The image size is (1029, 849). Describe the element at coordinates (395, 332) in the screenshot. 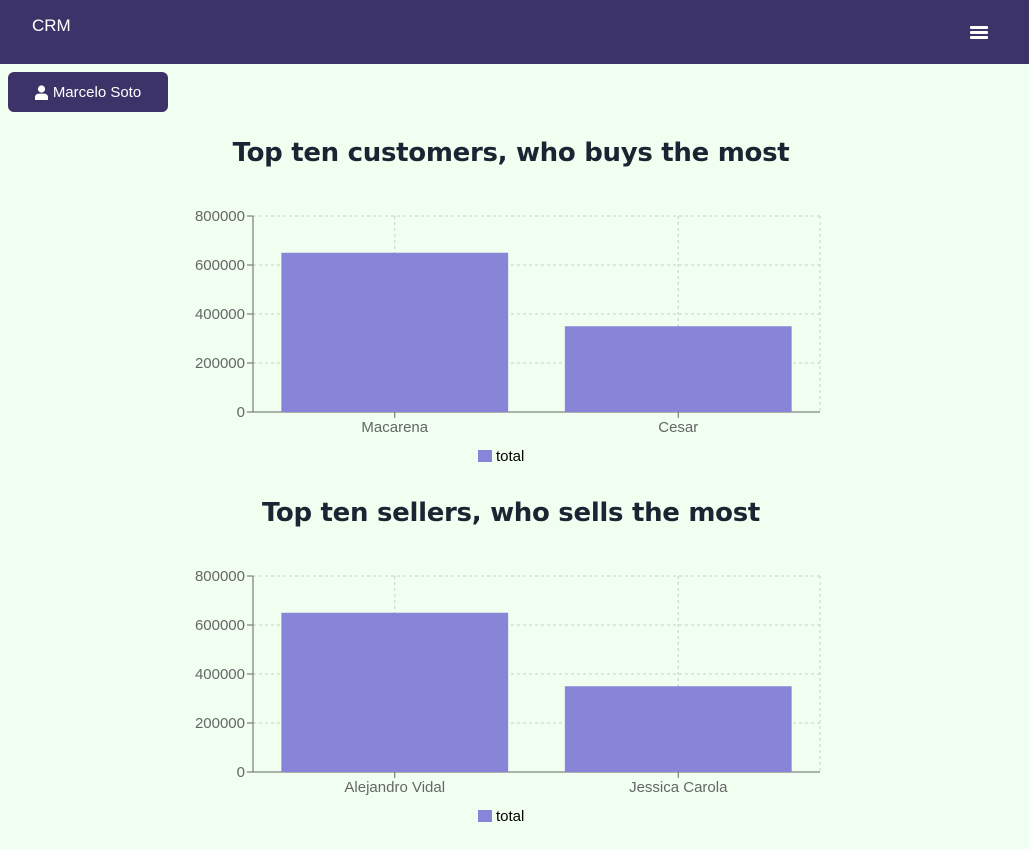

I see `bar-macarena` at that location.